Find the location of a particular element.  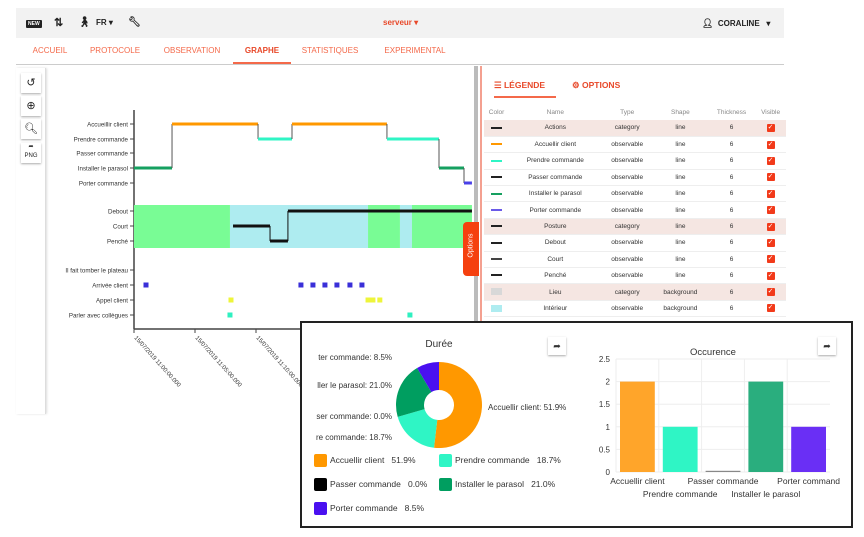

row-name: Passer commande is located at coordinates (555, 178).